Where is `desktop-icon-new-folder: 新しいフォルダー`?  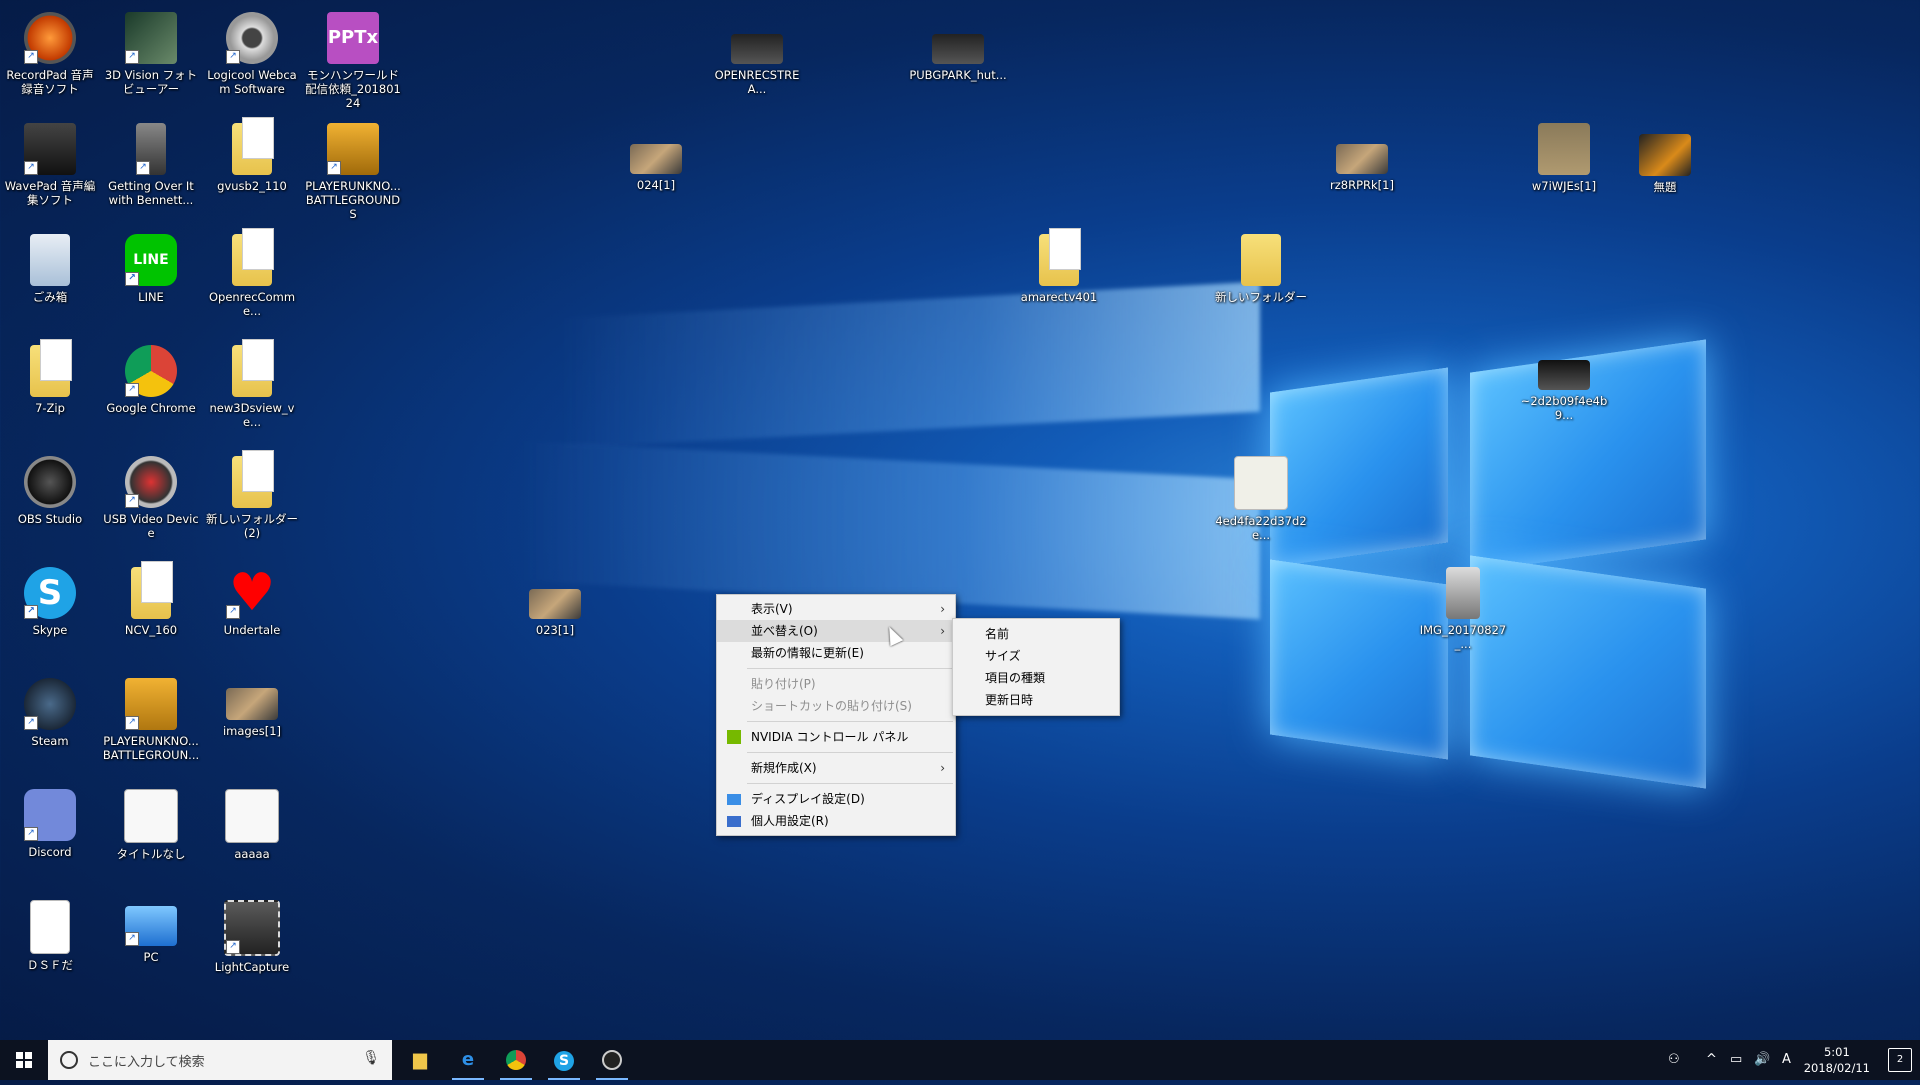
desktop-icon-new-folder: 新しいフォルダー is located at coordinates (1261, 280).